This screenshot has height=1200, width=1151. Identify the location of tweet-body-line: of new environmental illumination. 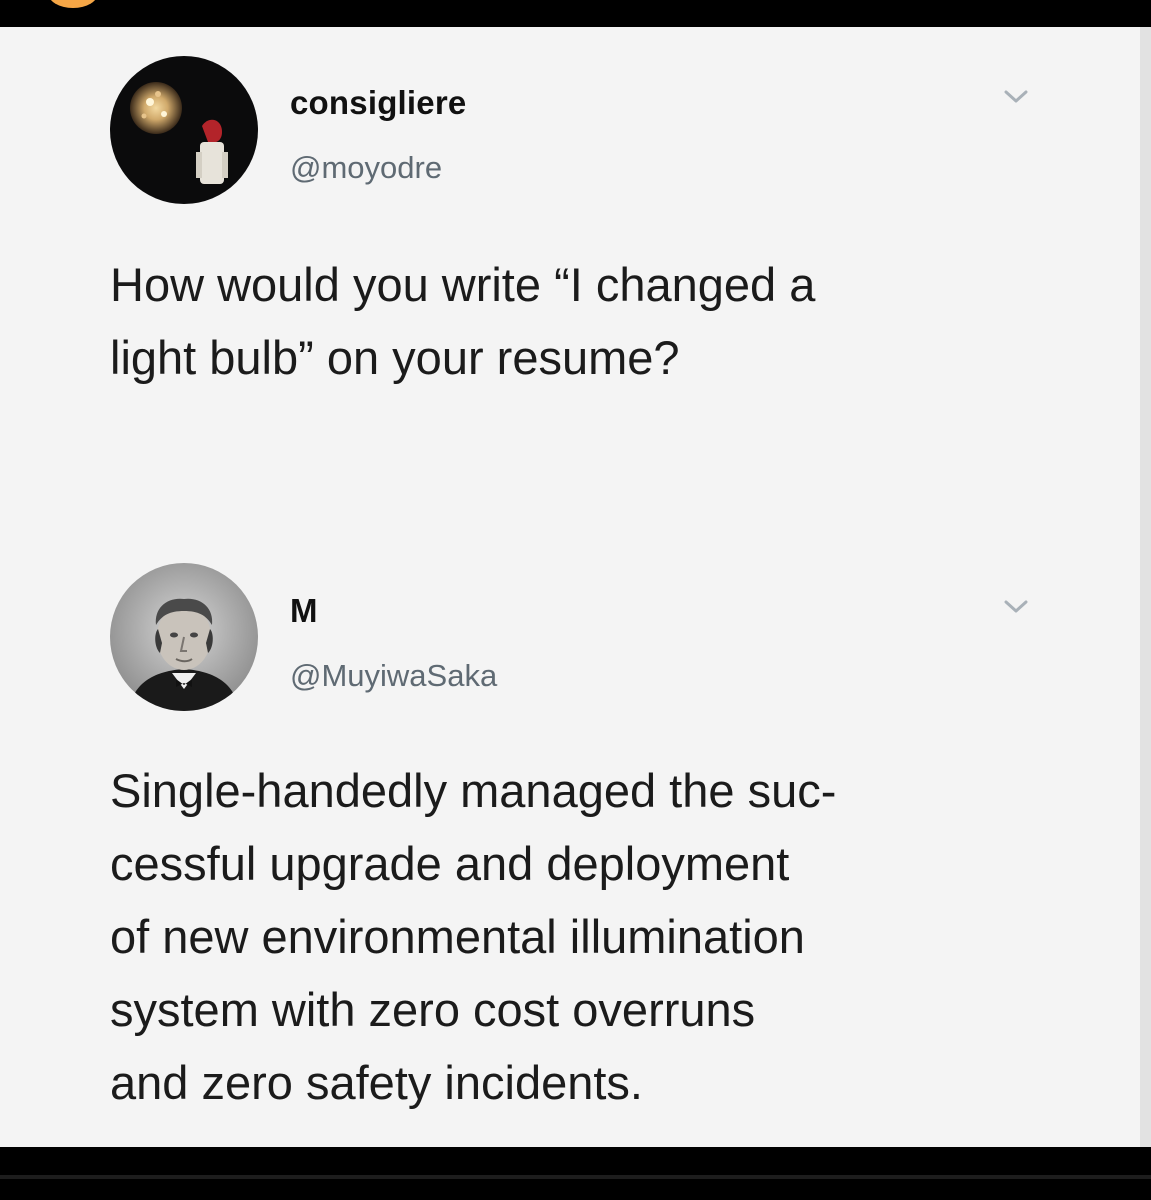
(457, 936).